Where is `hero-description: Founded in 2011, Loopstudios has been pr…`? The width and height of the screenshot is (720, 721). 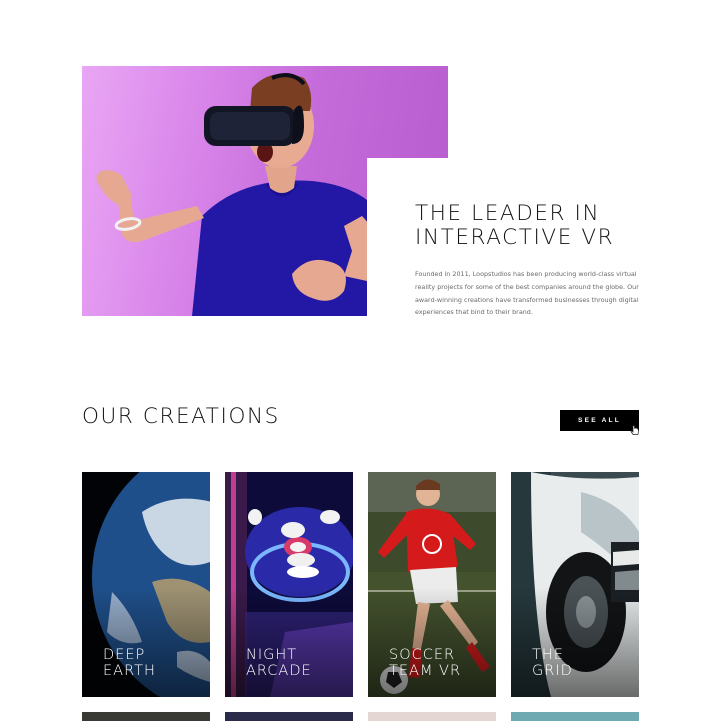 hero-description: Founded in 2011, Loopstudios has been pr… is located at coordinates (527, 293).